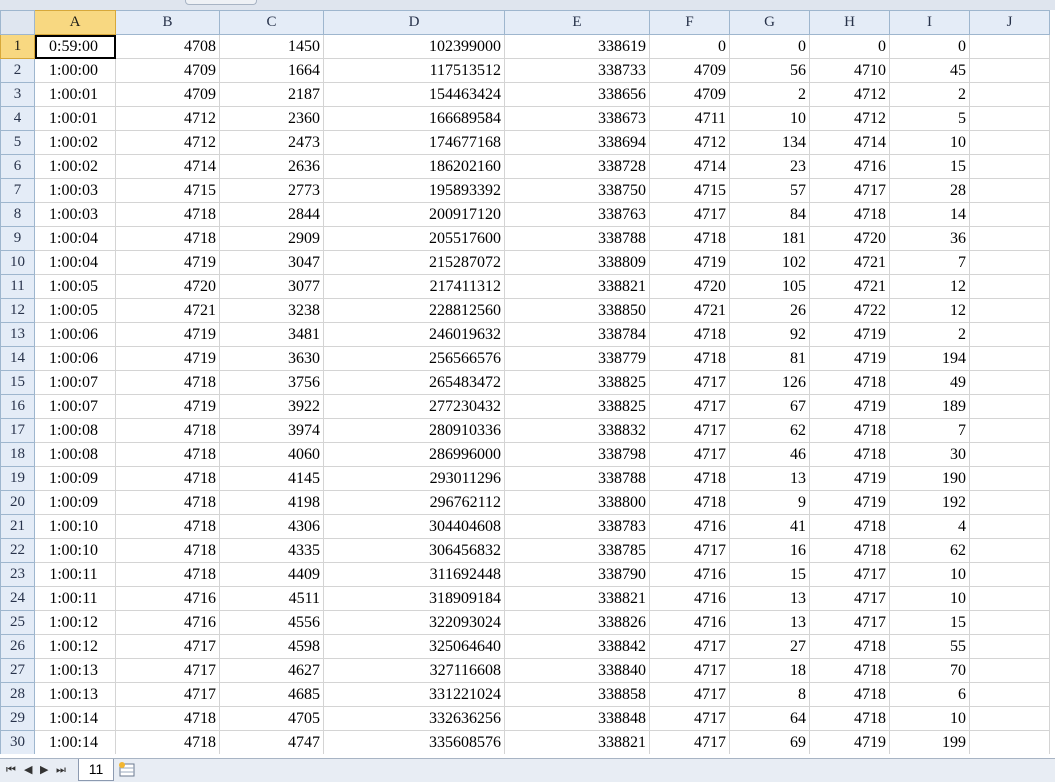 This screenshot has width=1055, height=782. I want to click on cell-i12: 12, so click(929, 310).